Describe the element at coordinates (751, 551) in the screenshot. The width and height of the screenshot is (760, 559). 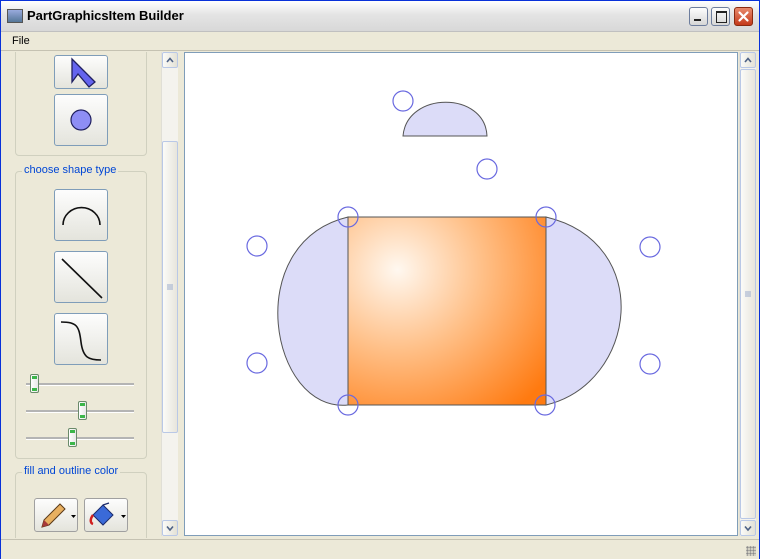
I see `resize-grip-icon` at that location.